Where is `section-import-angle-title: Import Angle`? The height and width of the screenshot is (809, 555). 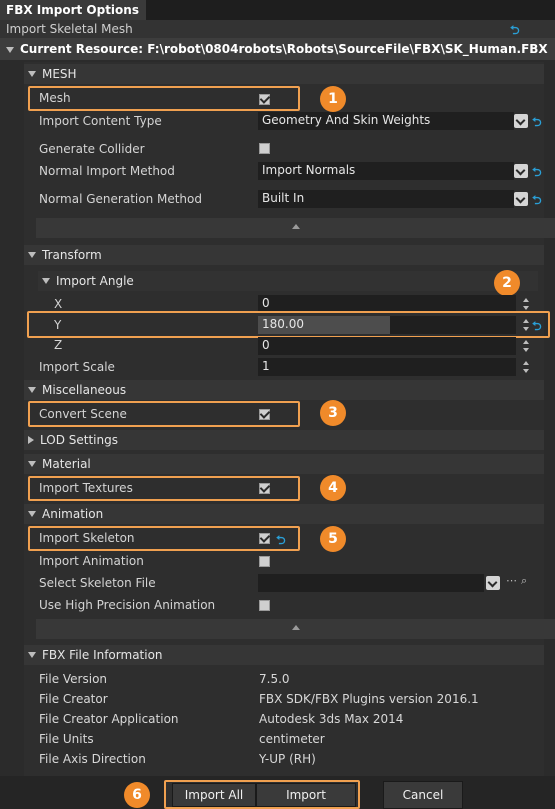
section-import-angle-title: Import Angle is located at coordinates (95, 281).